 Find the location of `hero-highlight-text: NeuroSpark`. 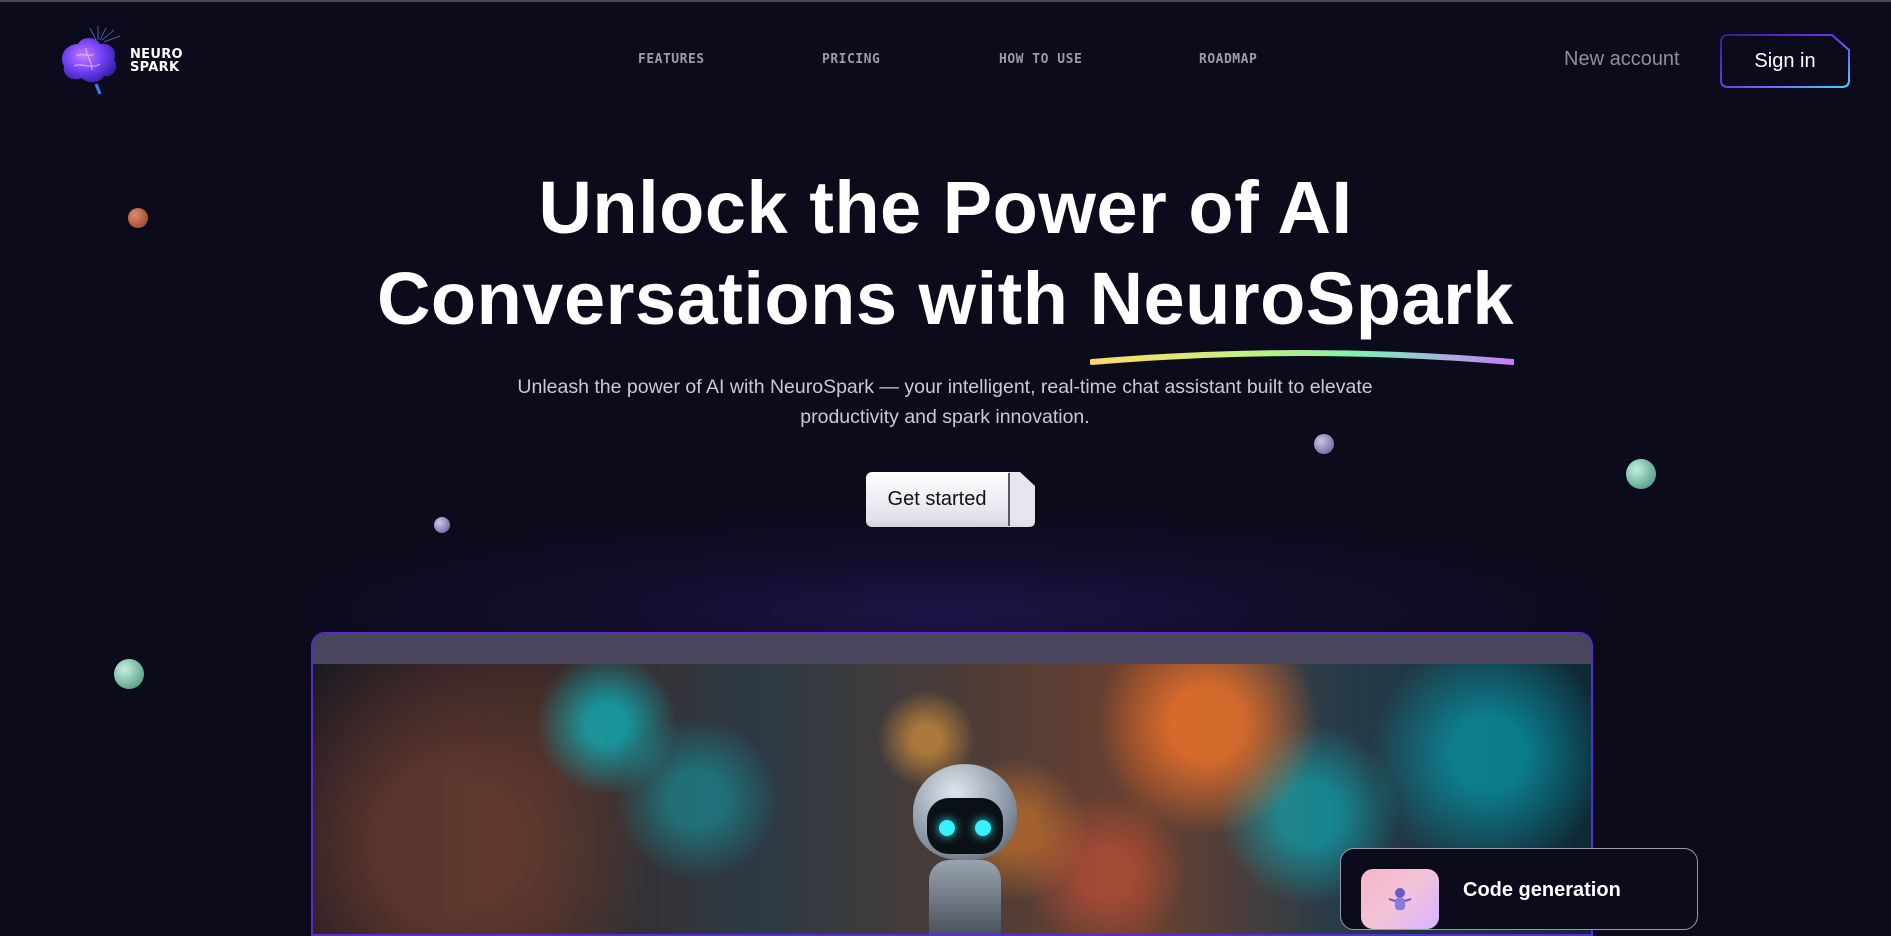

hero-highlight-text: NeuroSpark is located at coordinates (1302, 298).